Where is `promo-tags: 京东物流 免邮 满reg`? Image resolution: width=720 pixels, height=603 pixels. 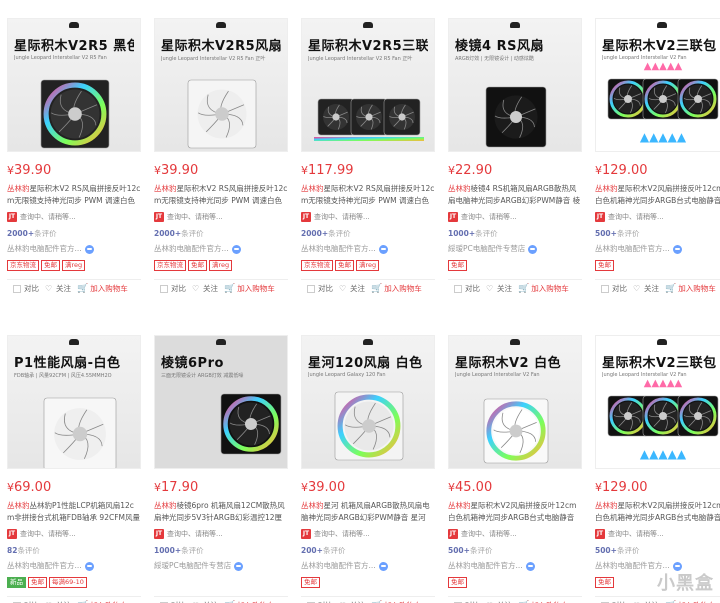
promo-tags: 京东物流 免邮 满reg is located at coordinates (221, 265).